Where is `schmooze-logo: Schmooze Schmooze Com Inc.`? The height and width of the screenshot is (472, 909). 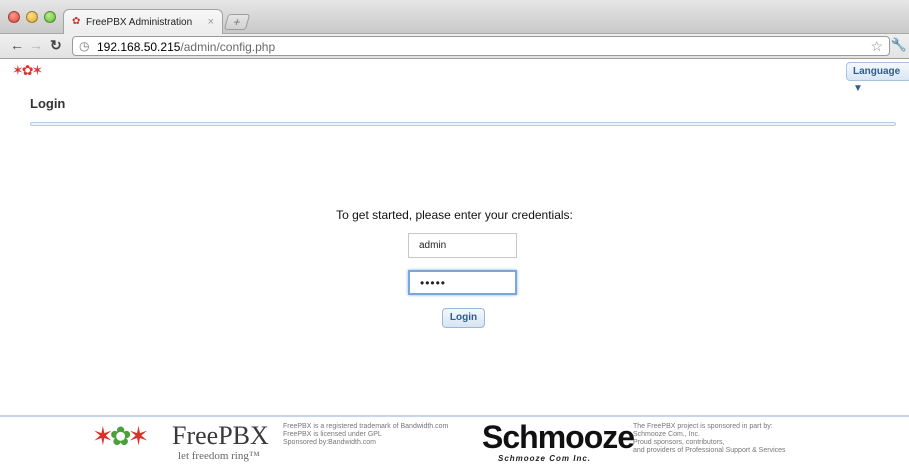
schmooze-logo: Schmooze Schmooze Com Inc. is located at coordinates (558, 443).